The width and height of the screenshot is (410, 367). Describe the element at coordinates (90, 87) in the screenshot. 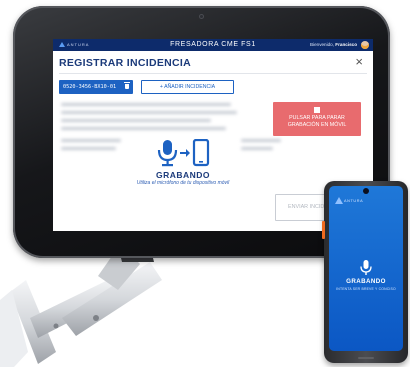

I see `incident-code: 0520-3456-BX10-01` at that location.